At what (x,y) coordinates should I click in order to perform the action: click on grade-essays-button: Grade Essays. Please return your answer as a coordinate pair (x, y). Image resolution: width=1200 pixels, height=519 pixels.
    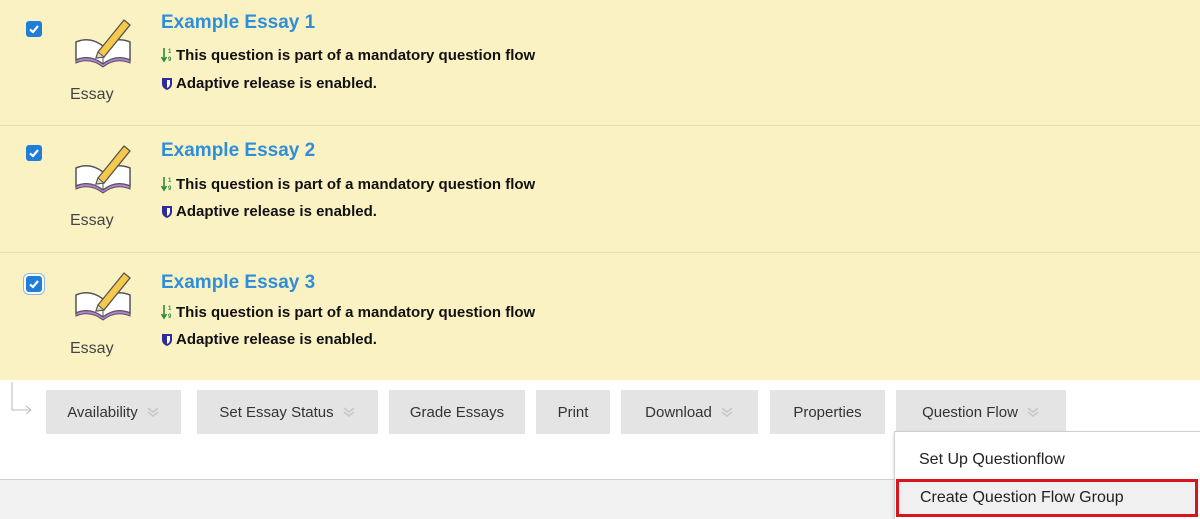
    Looking at the image, I should click on (457, 412).